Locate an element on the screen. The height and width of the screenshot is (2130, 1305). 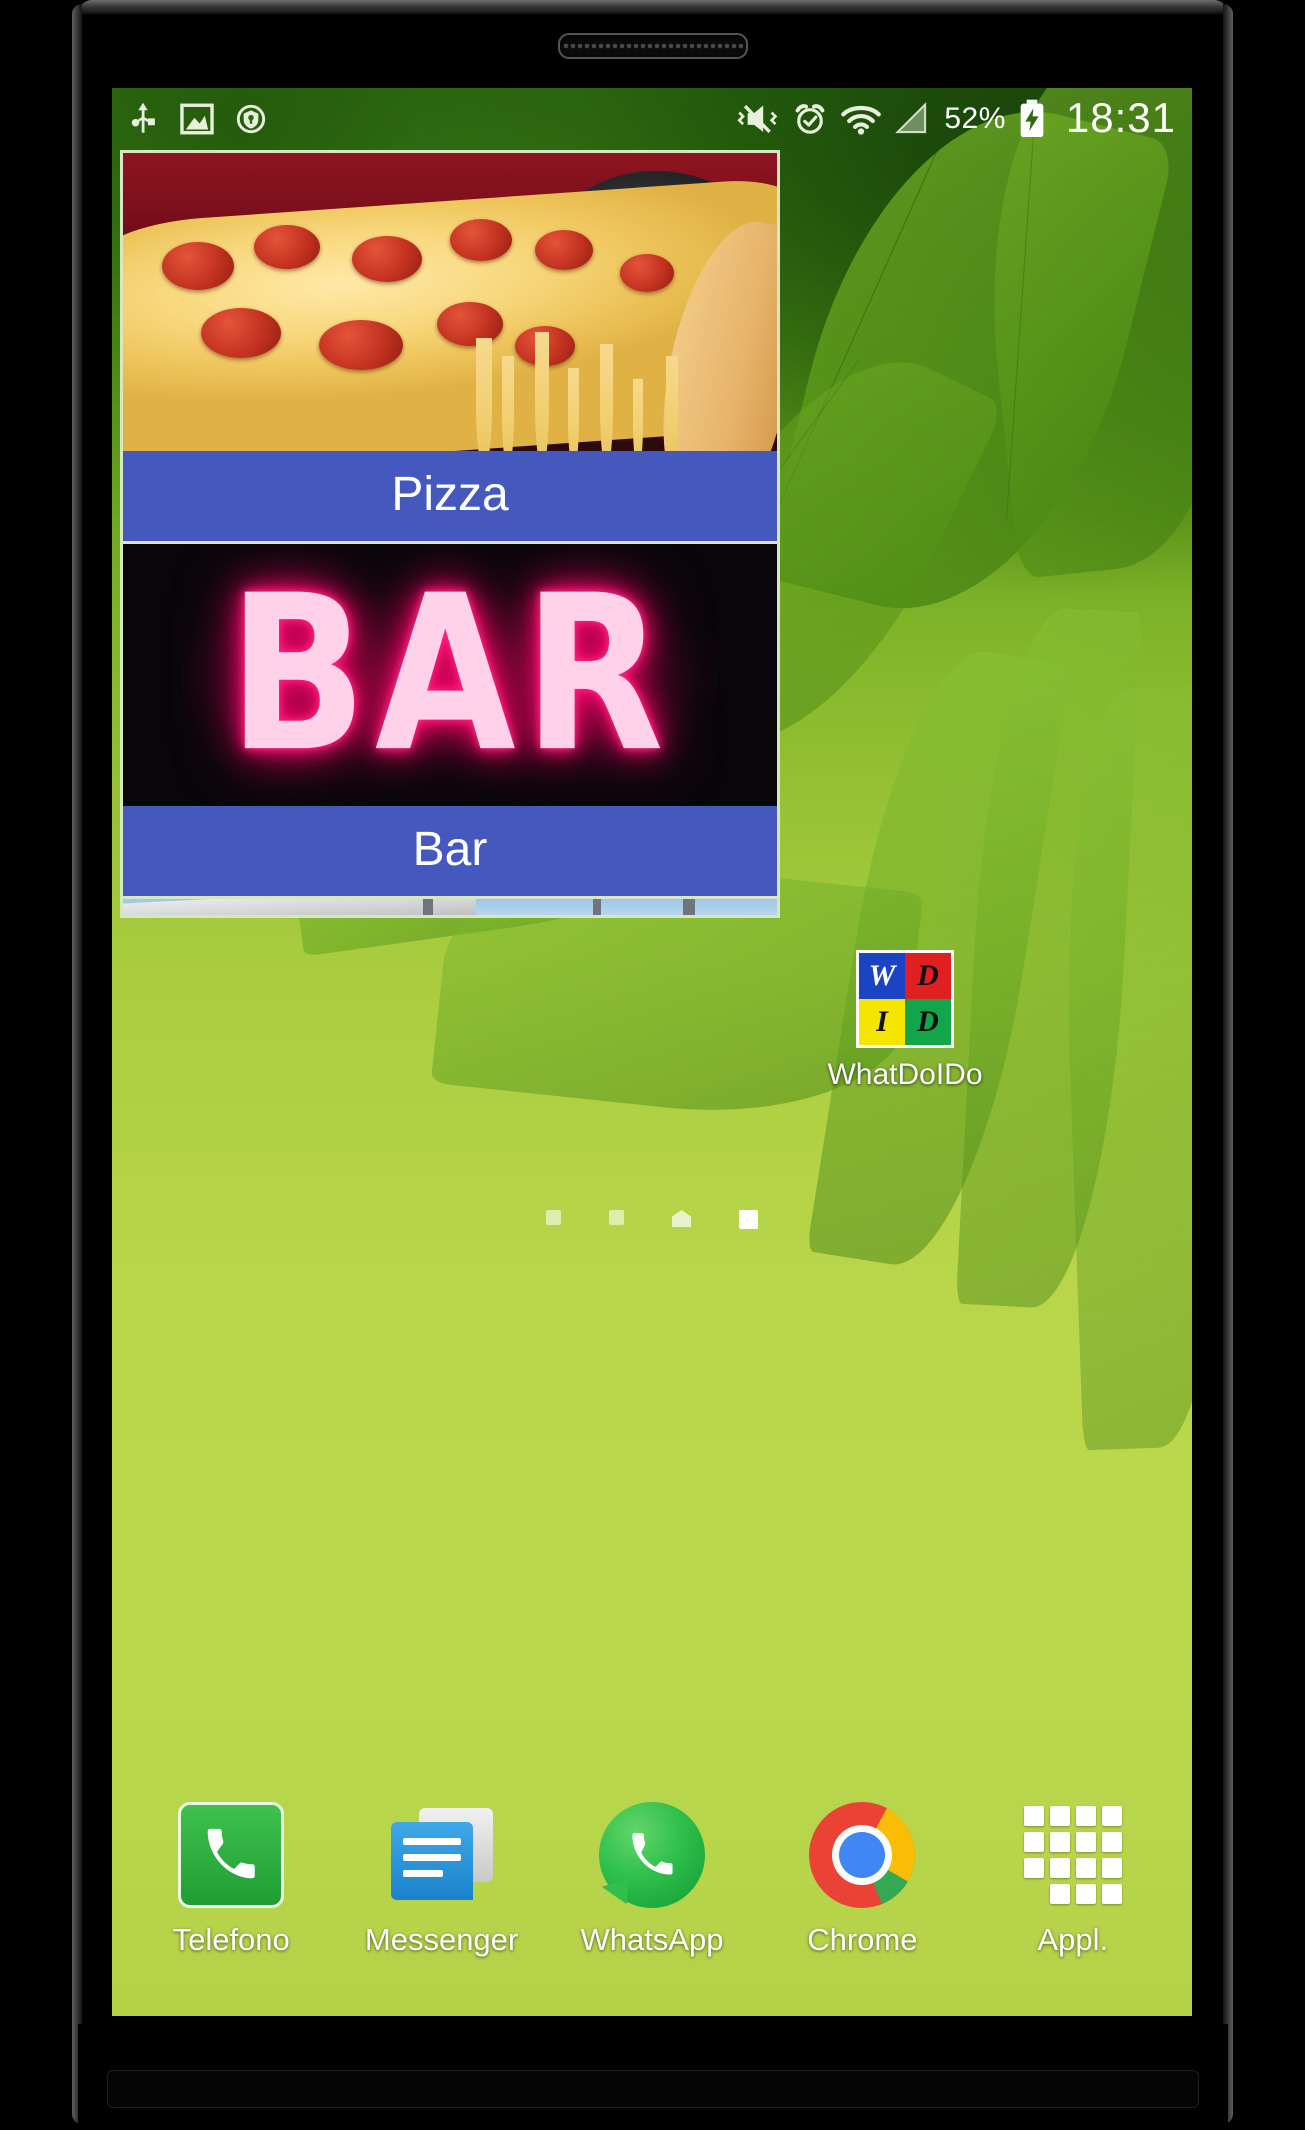
dock-label: Telefono is located at coordinates (231, 1939).